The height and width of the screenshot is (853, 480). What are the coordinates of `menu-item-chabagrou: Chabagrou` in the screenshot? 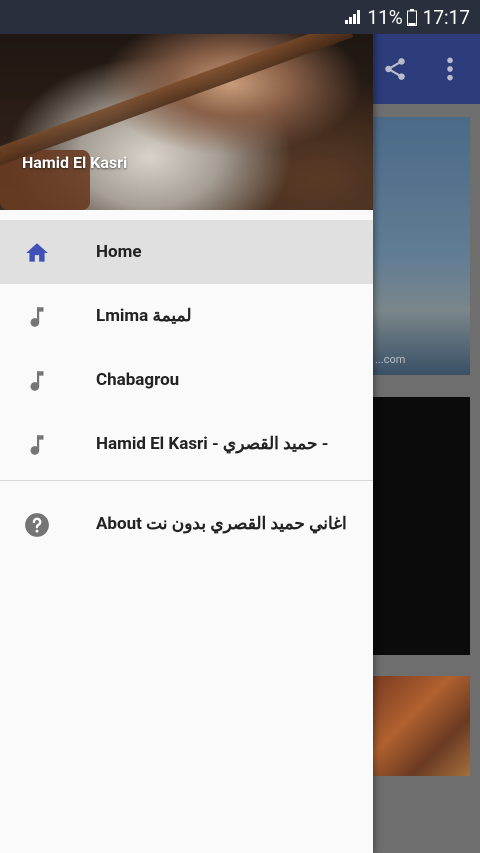 It's located at (186, 380).